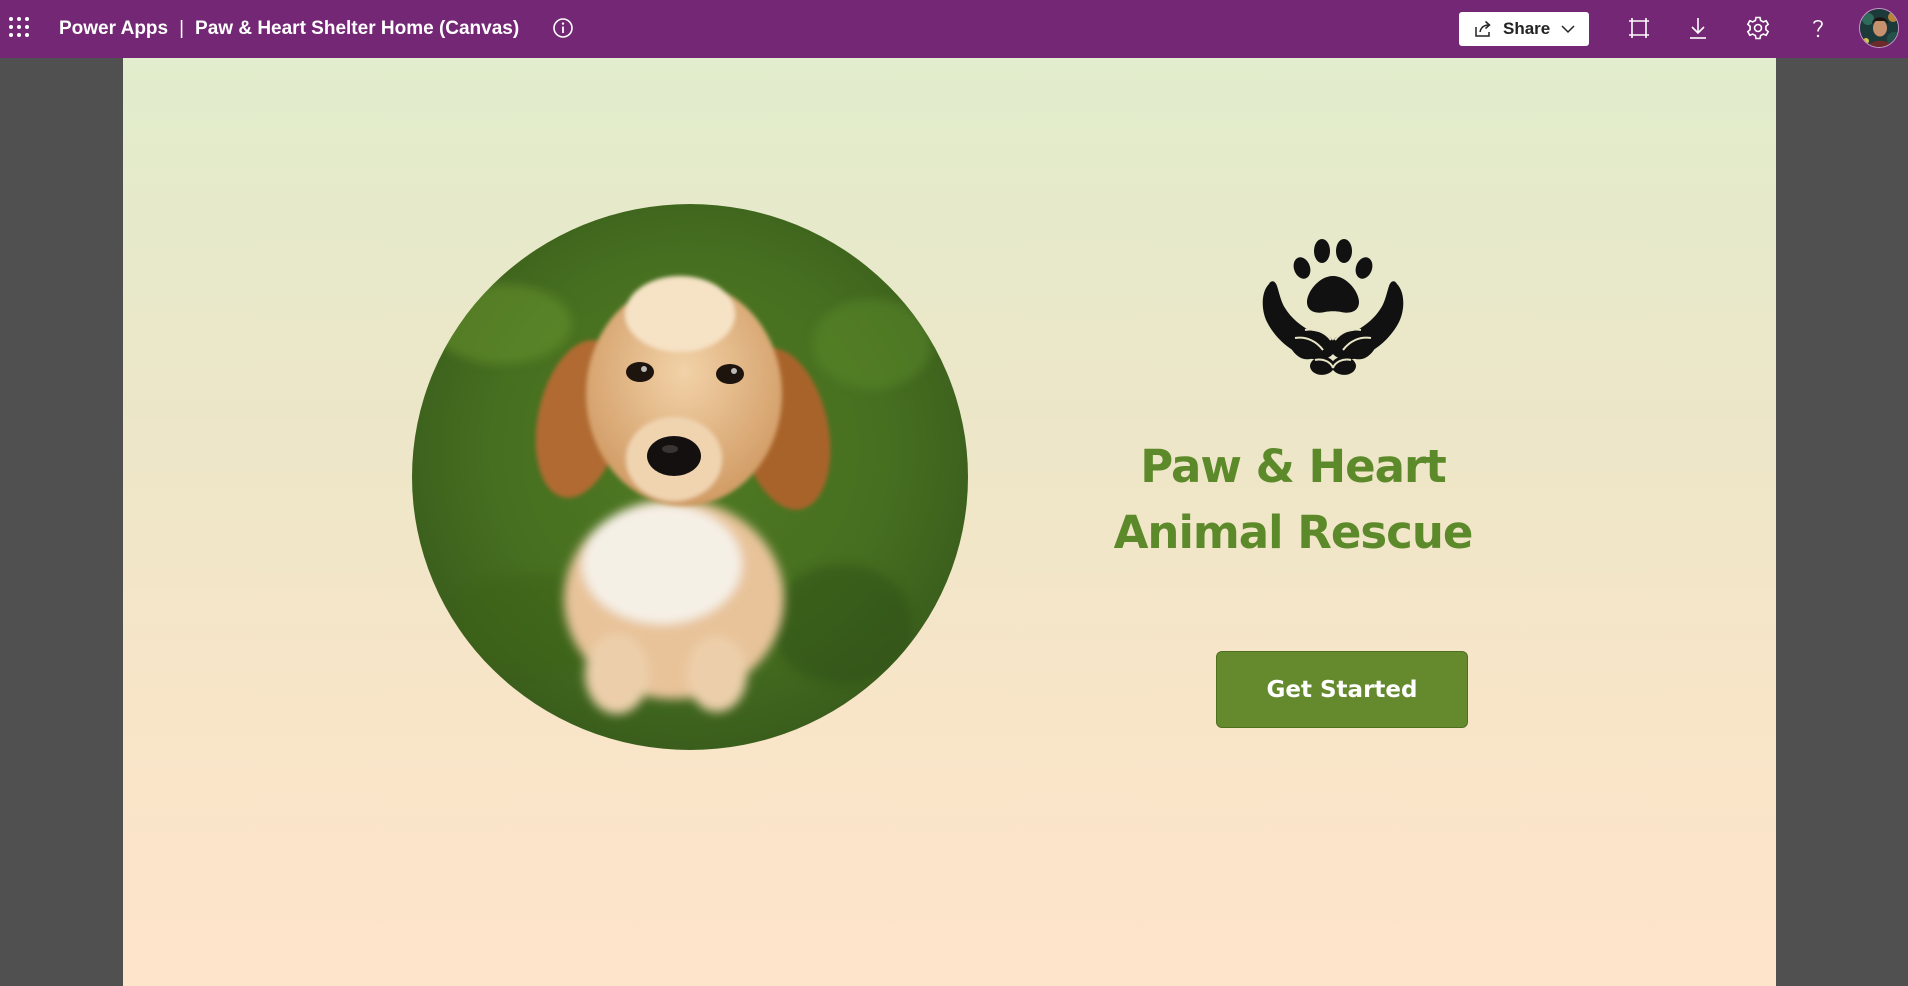  Describe the element at coordinates (1758, 28) in the screenshot. I see `settings-icon` at that location.